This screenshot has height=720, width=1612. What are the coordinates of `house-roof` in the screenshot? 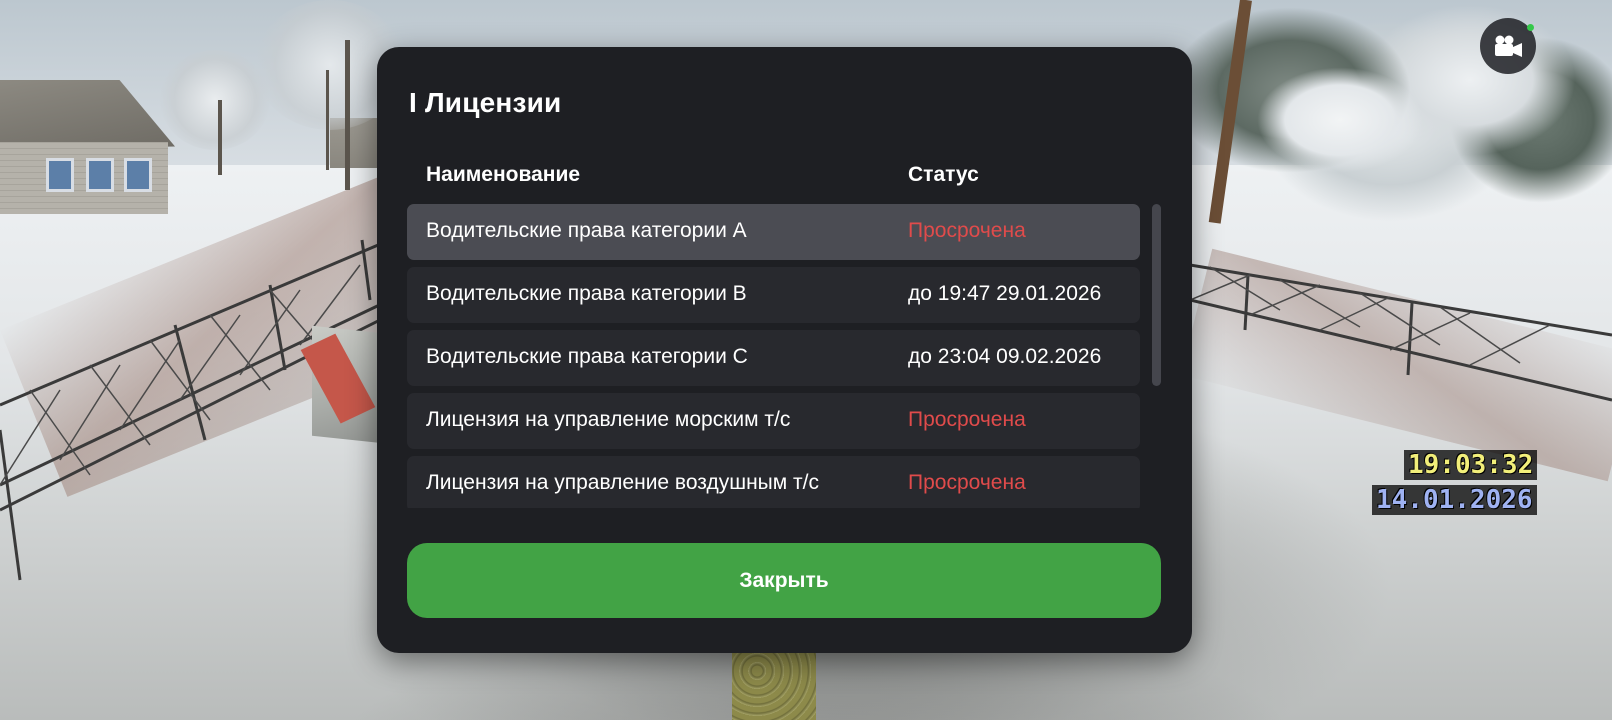 It's located at (87, 115).